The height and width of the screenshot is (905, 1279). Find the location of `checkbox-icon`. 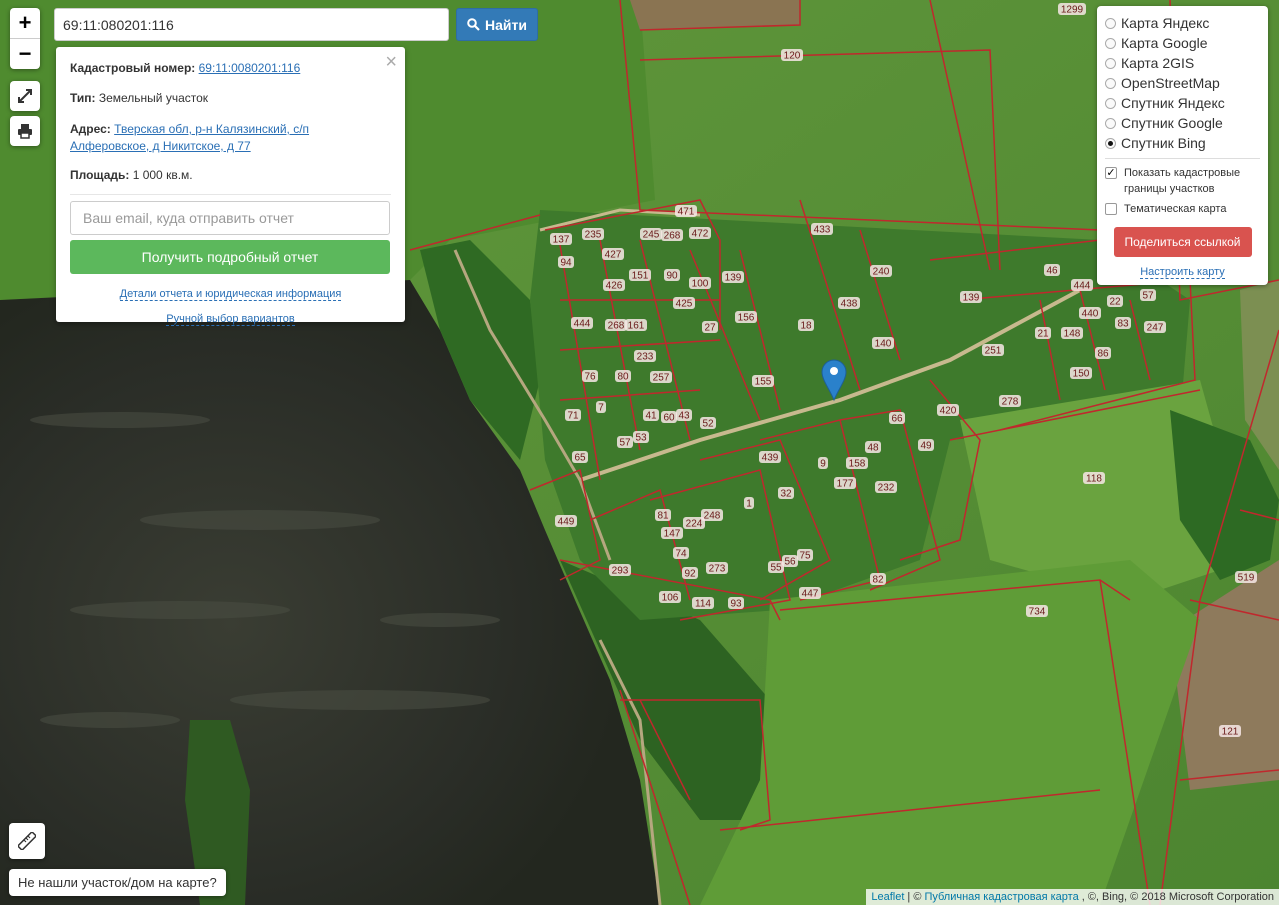

checkbox-icon is located at coordinates (1111, 209).